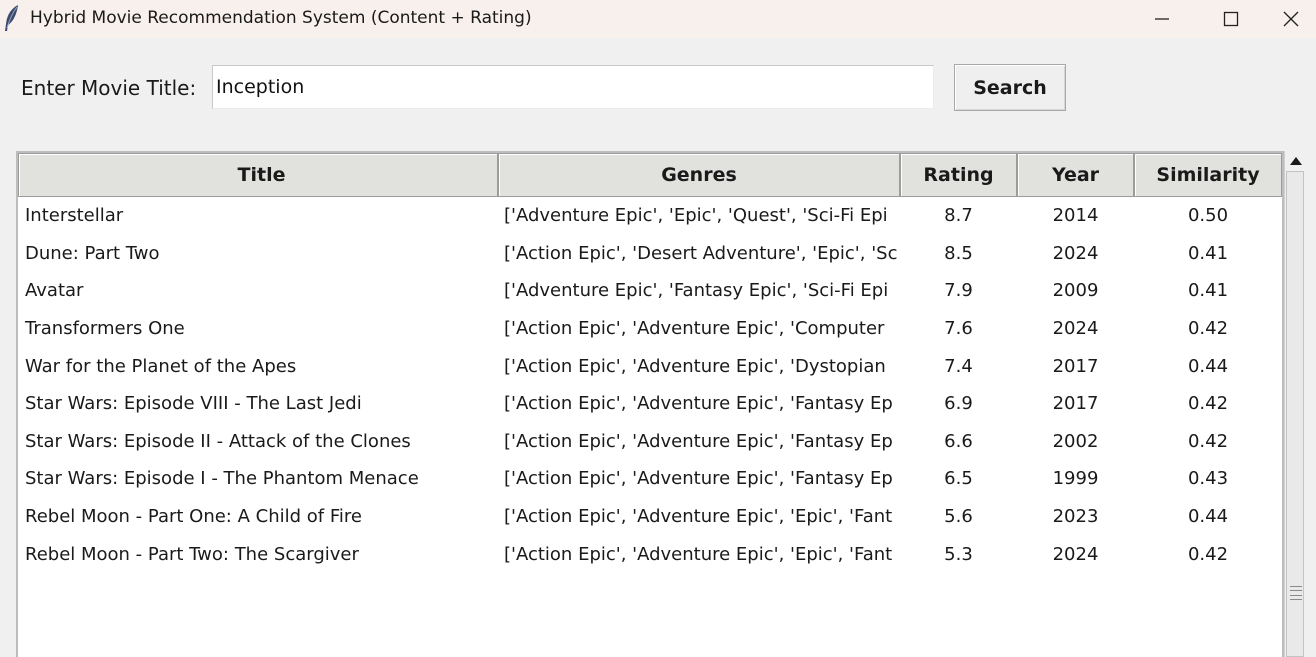 This screenshot has height=657, width=1316. Describe the element at coordinates (958, 366) in the screenshot. I see `cell-rating: 7.4` at that location.